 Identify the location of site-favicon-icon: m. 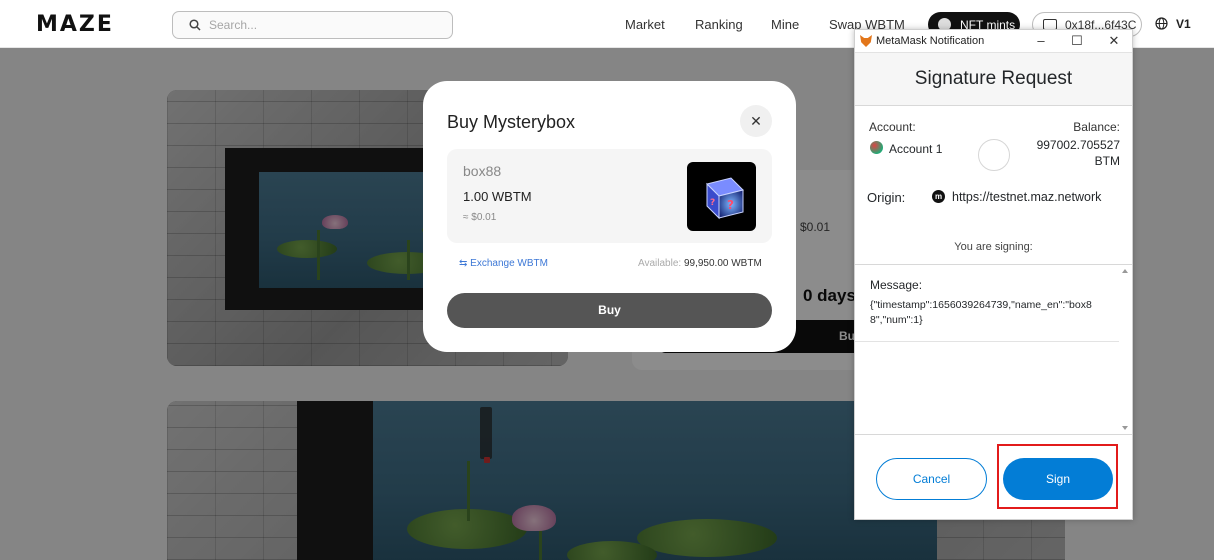
(938, 196).